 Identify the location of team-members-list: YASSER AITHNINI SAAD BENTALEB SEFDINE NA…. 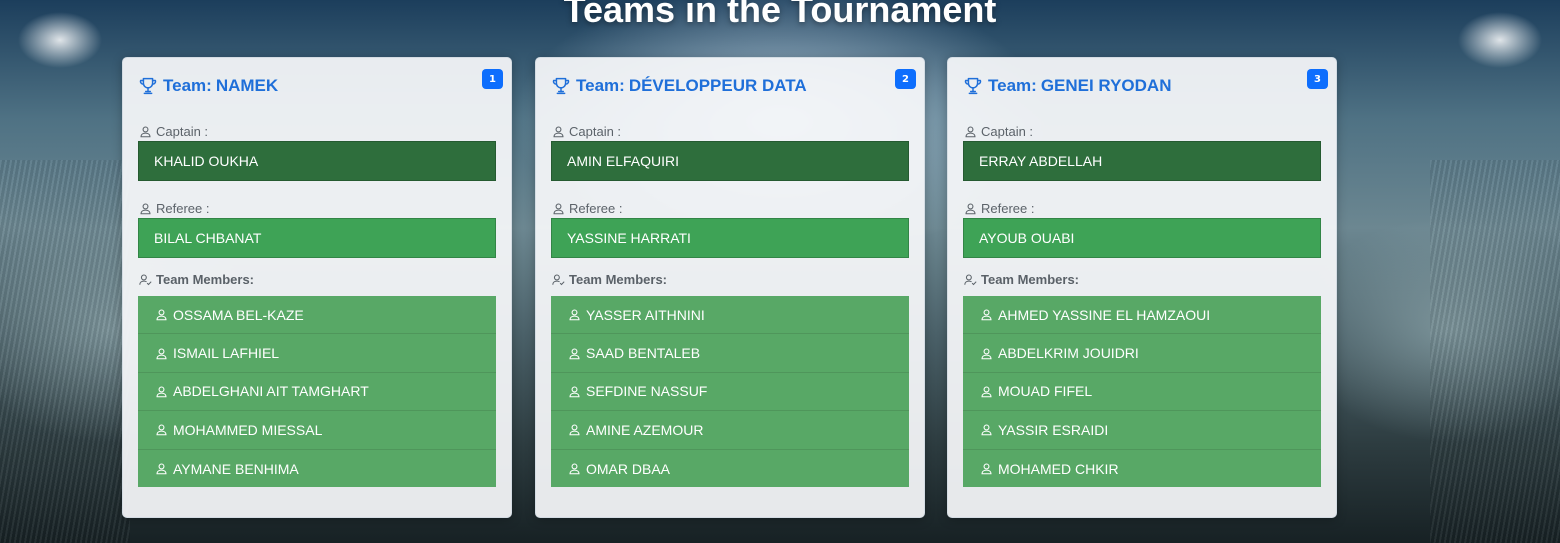
(730, 391).